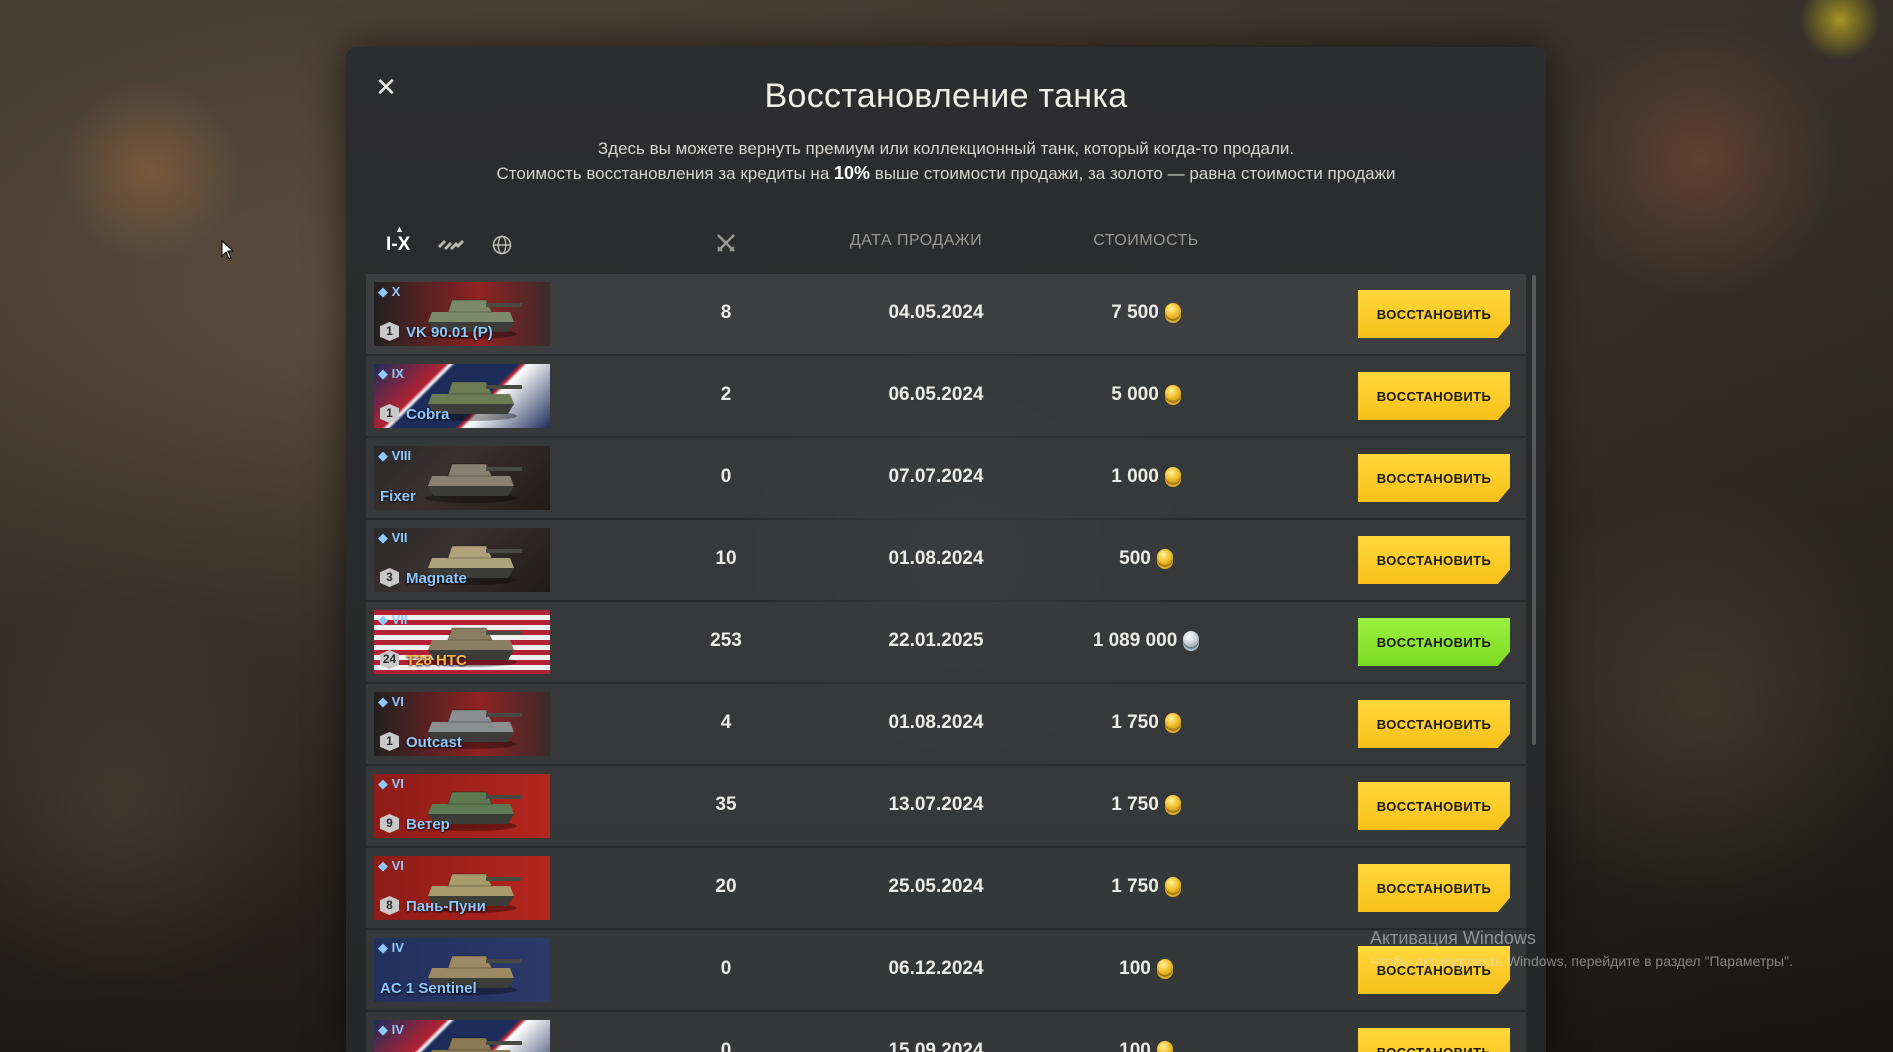 The image size is (1893, 1052). I want to click on price-value: 7 500, so click(1135, 312).